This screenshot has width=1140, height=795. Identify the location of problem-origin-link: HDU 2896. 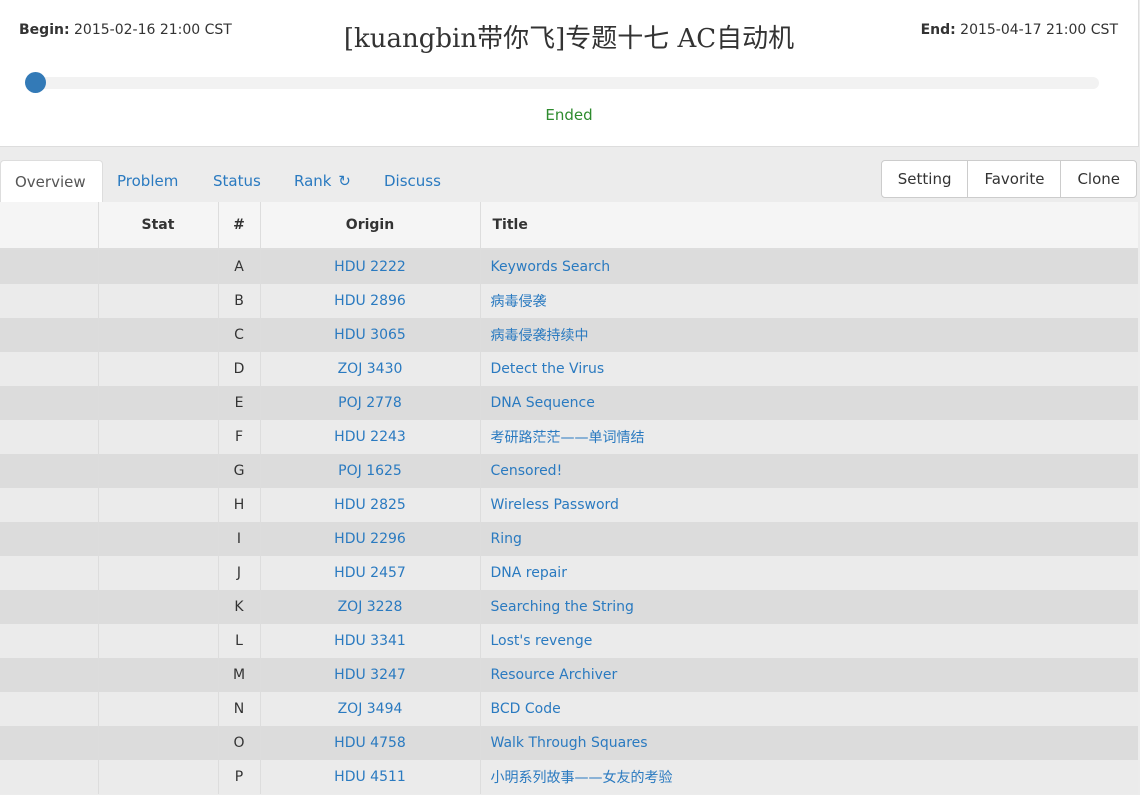
(369, 301).